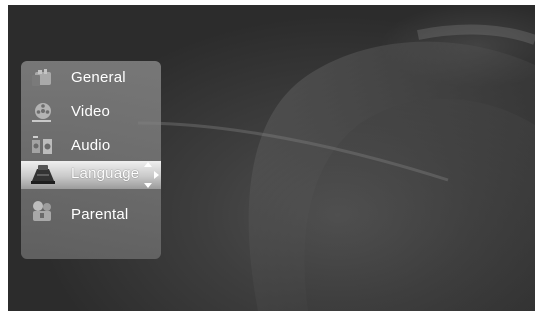  I want to click on menu-item-label: General, so click(98, 77).